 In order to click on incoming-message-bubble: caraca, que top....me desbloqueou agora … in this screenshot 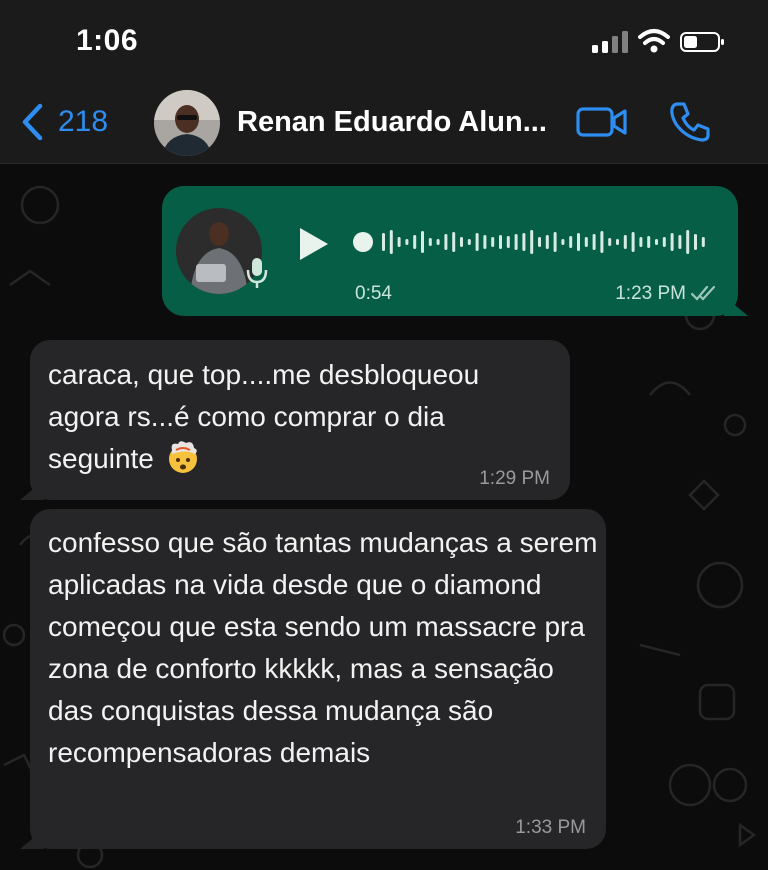, I will do `click(300, 420)`.